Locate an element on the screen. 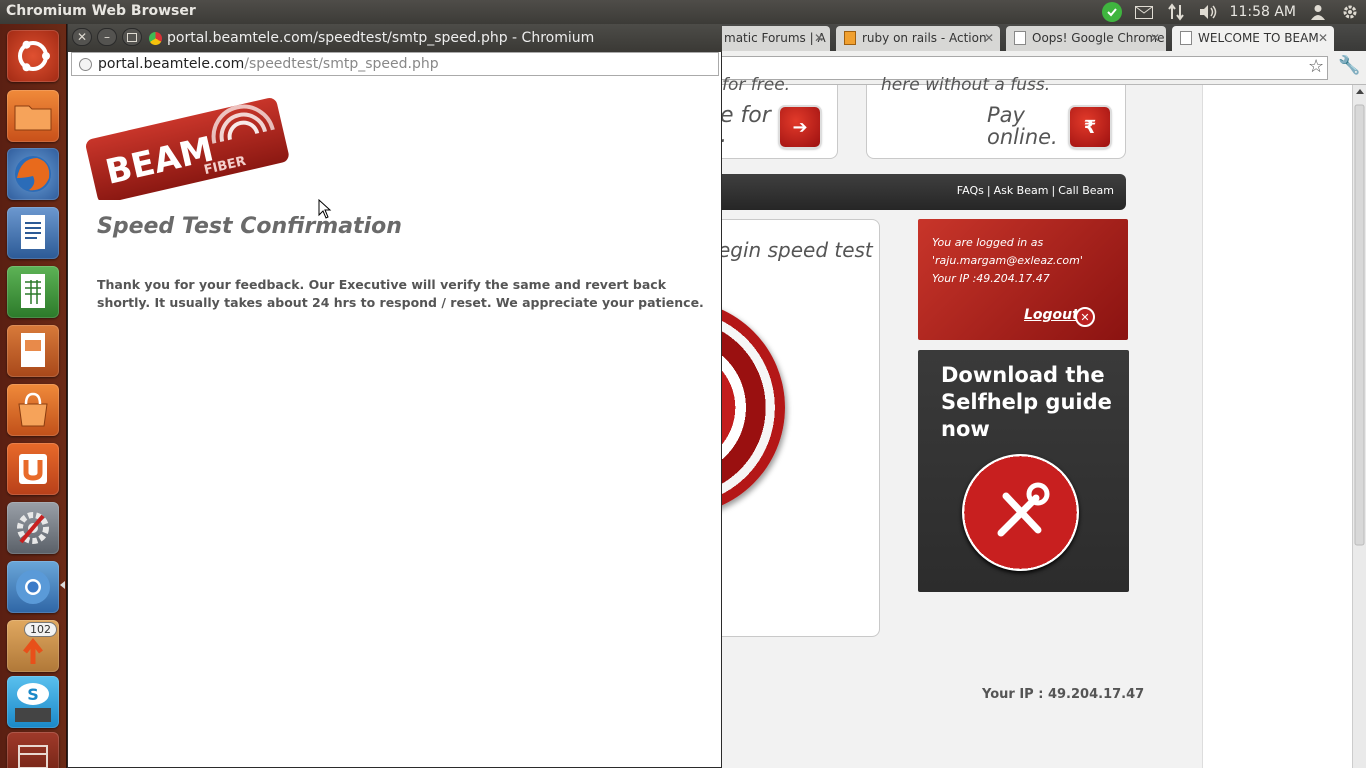  stackoverflow-icon is located at coordinates (850, 38).